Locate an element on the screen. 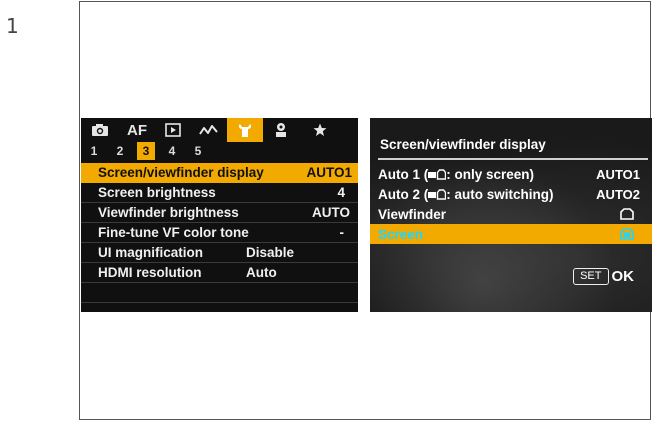 This screenshot has height=423, width=653. tab-wireless is located at coordinates (209, 130).